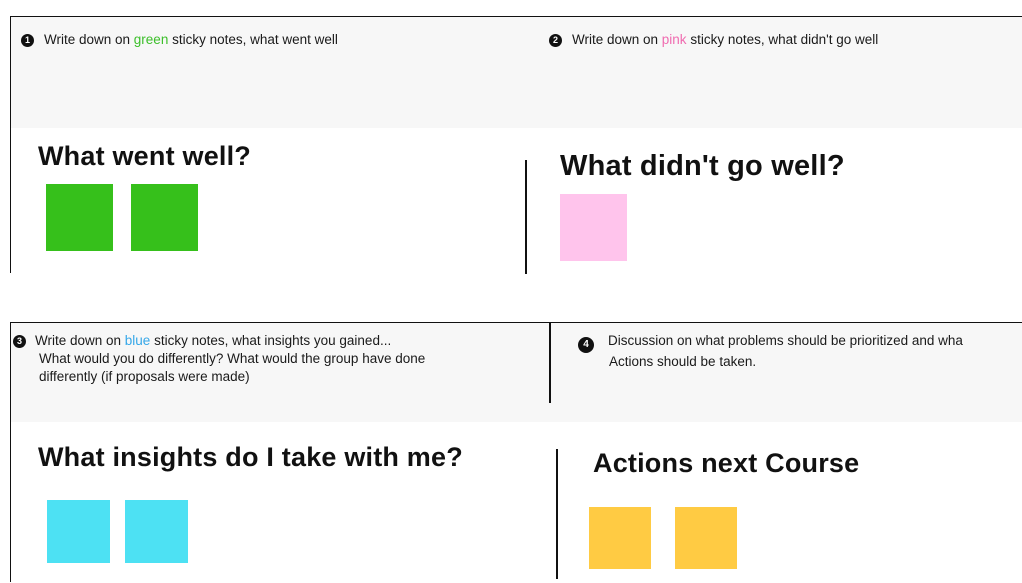 The width and height of the screenshot is (1022, 583). What do you see at coordinates (250, 457) in the screenshot?
I see `heading-insights: What insights do I take with me?` at bounding box center [250, 457].